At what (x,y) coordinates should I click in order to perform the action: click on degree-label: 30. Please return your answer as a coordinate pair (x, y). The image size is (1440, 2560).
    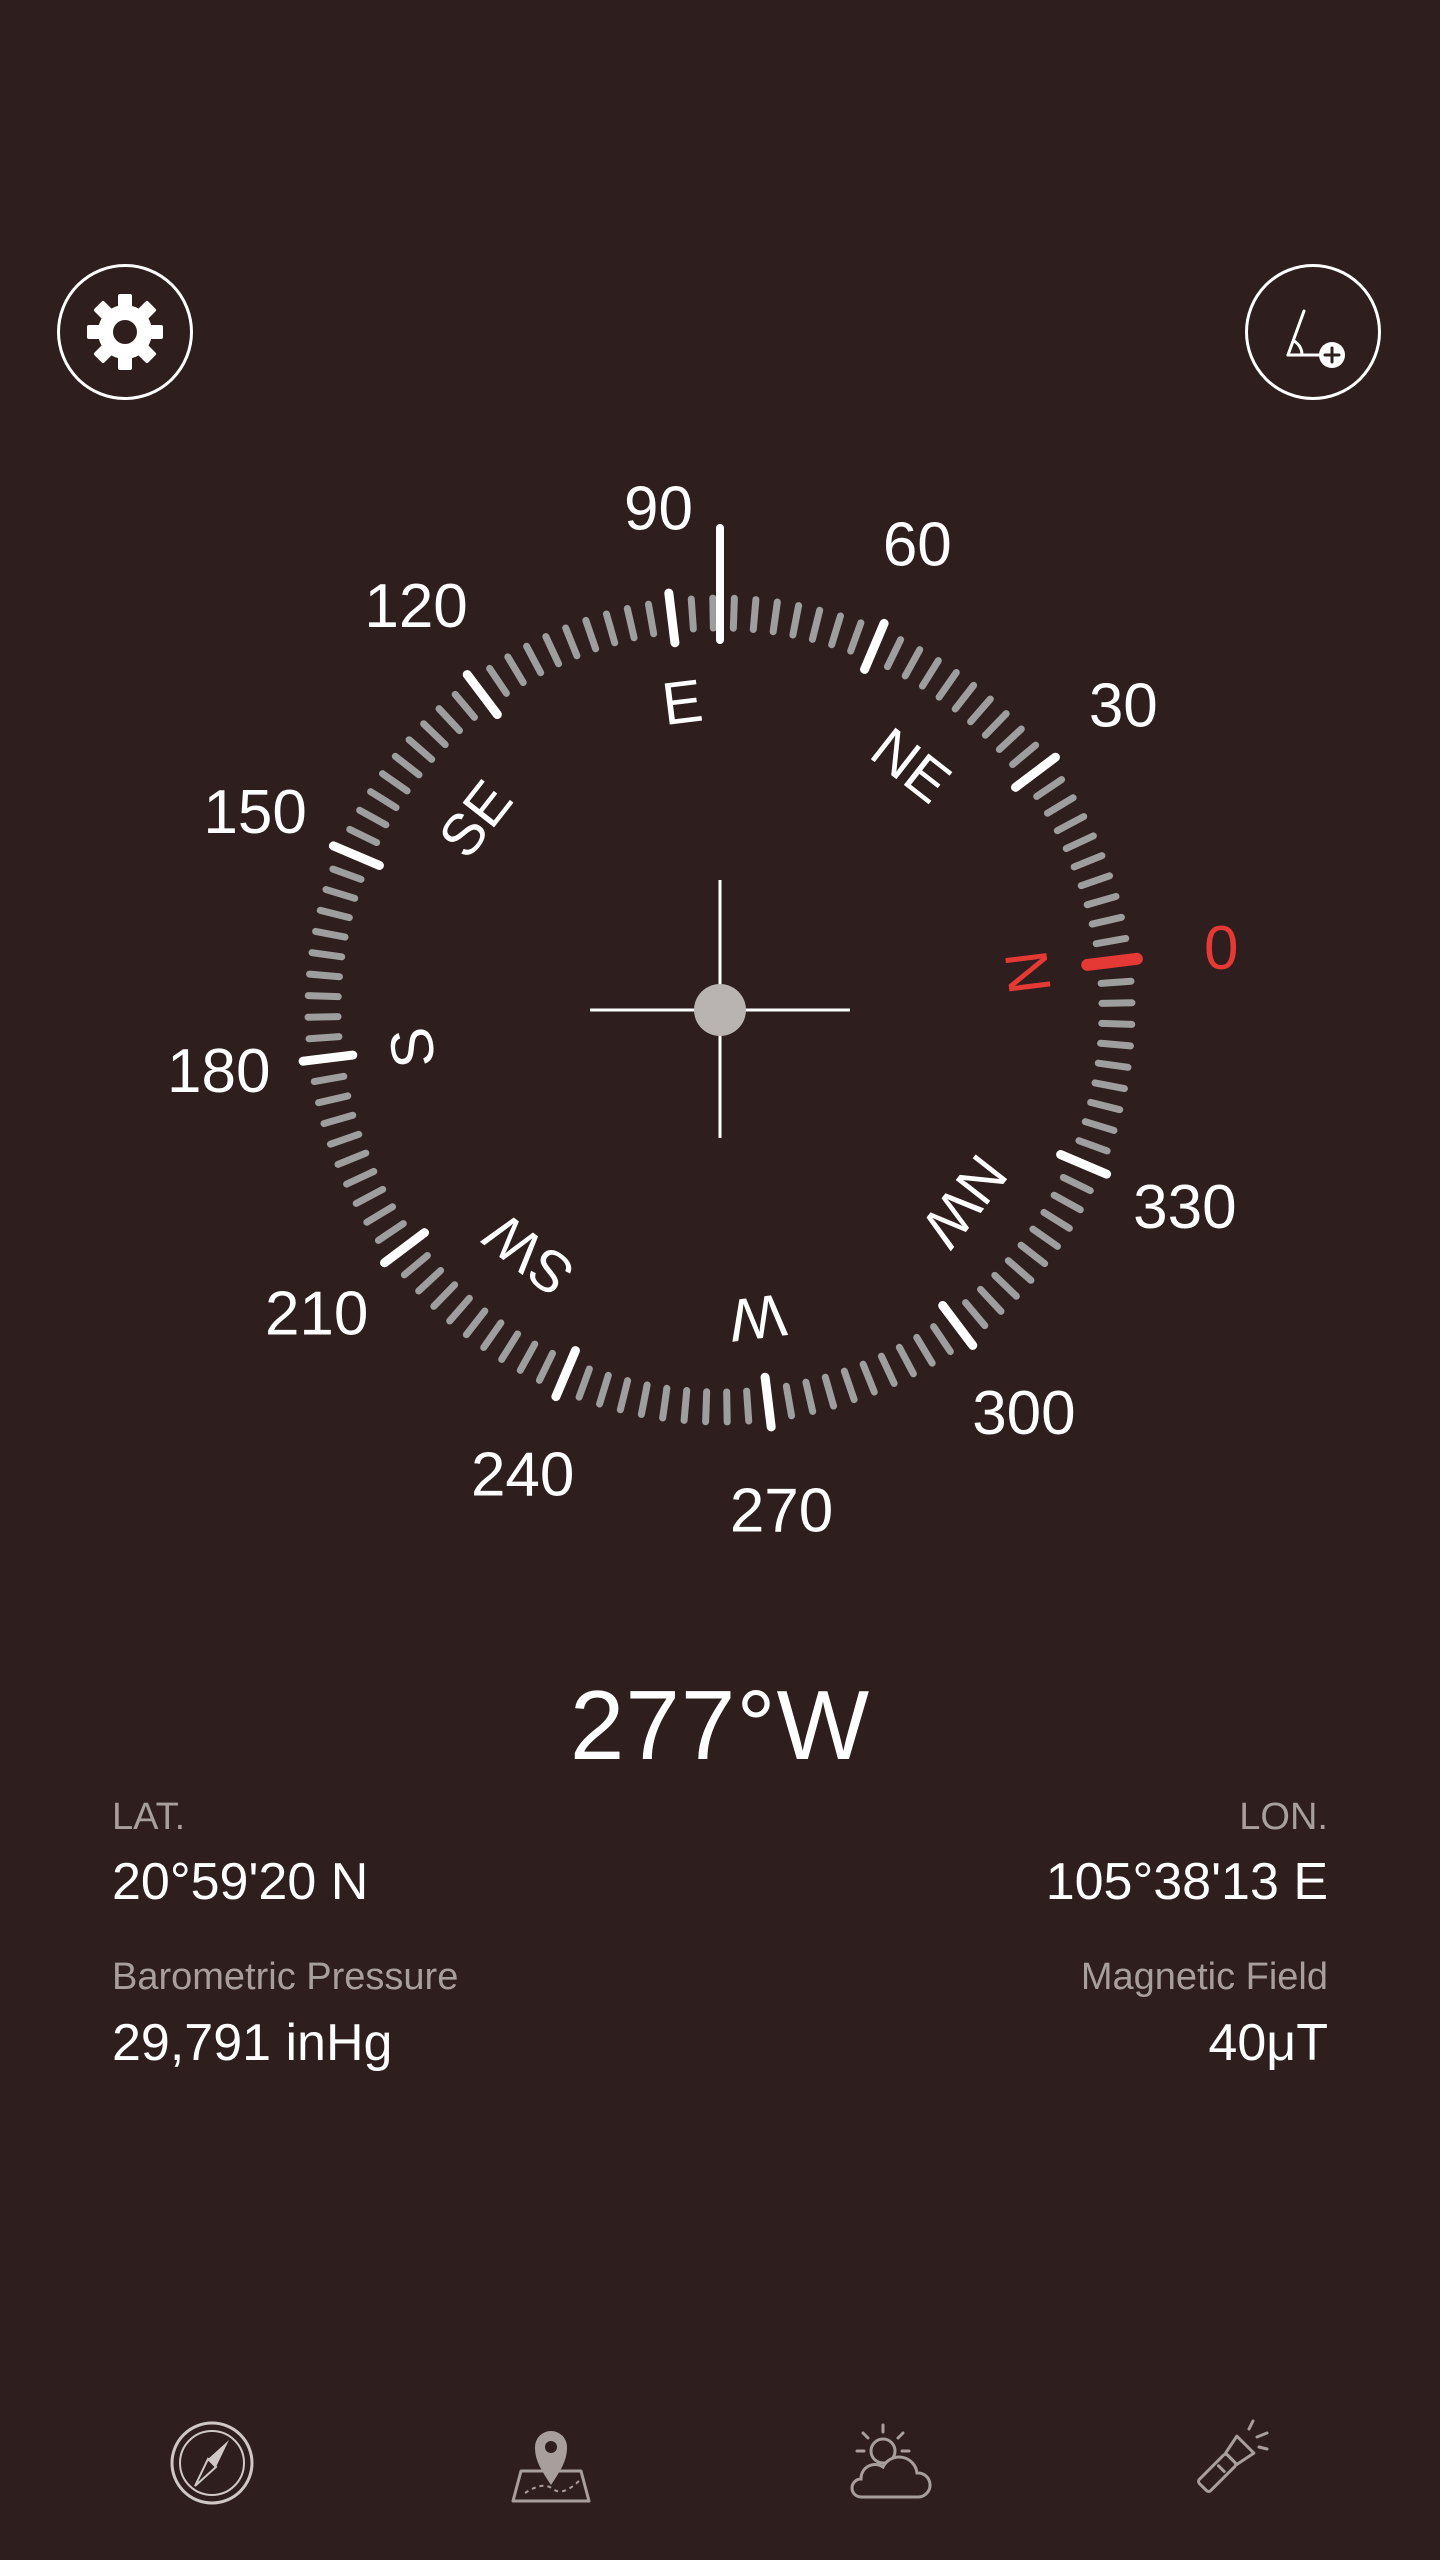
    Looking at the image, I should click on (1123, 706).